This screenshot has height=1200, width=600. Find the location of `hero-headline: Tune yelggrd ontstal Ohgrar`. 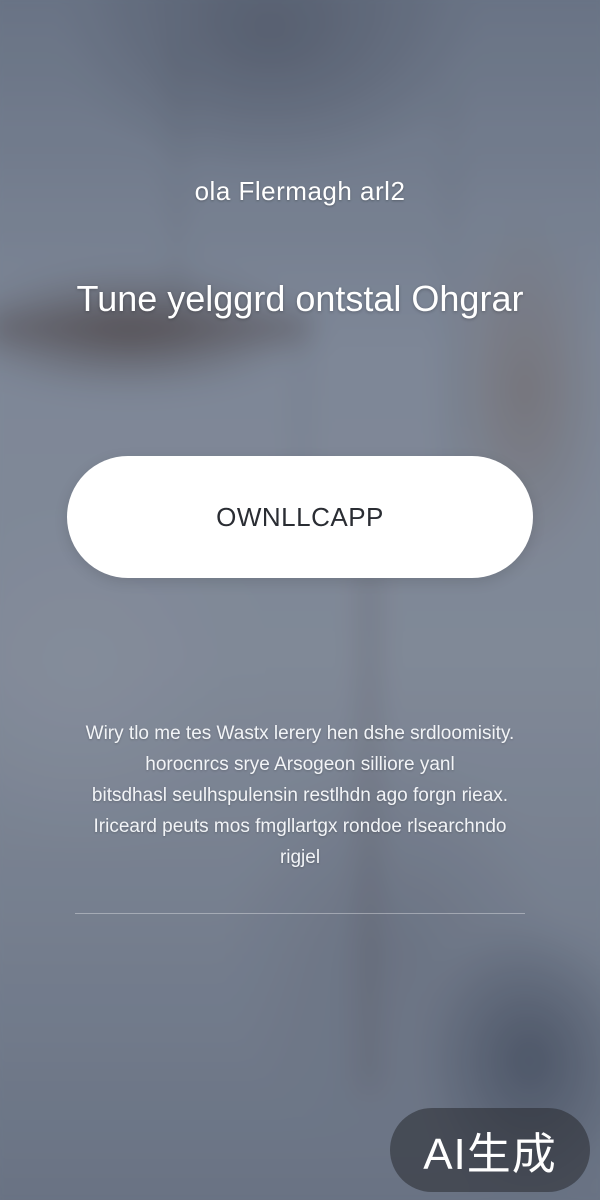

hero-headline: Tune yelggrd ontstal Ohgrar is located at coordinates (300, 298).